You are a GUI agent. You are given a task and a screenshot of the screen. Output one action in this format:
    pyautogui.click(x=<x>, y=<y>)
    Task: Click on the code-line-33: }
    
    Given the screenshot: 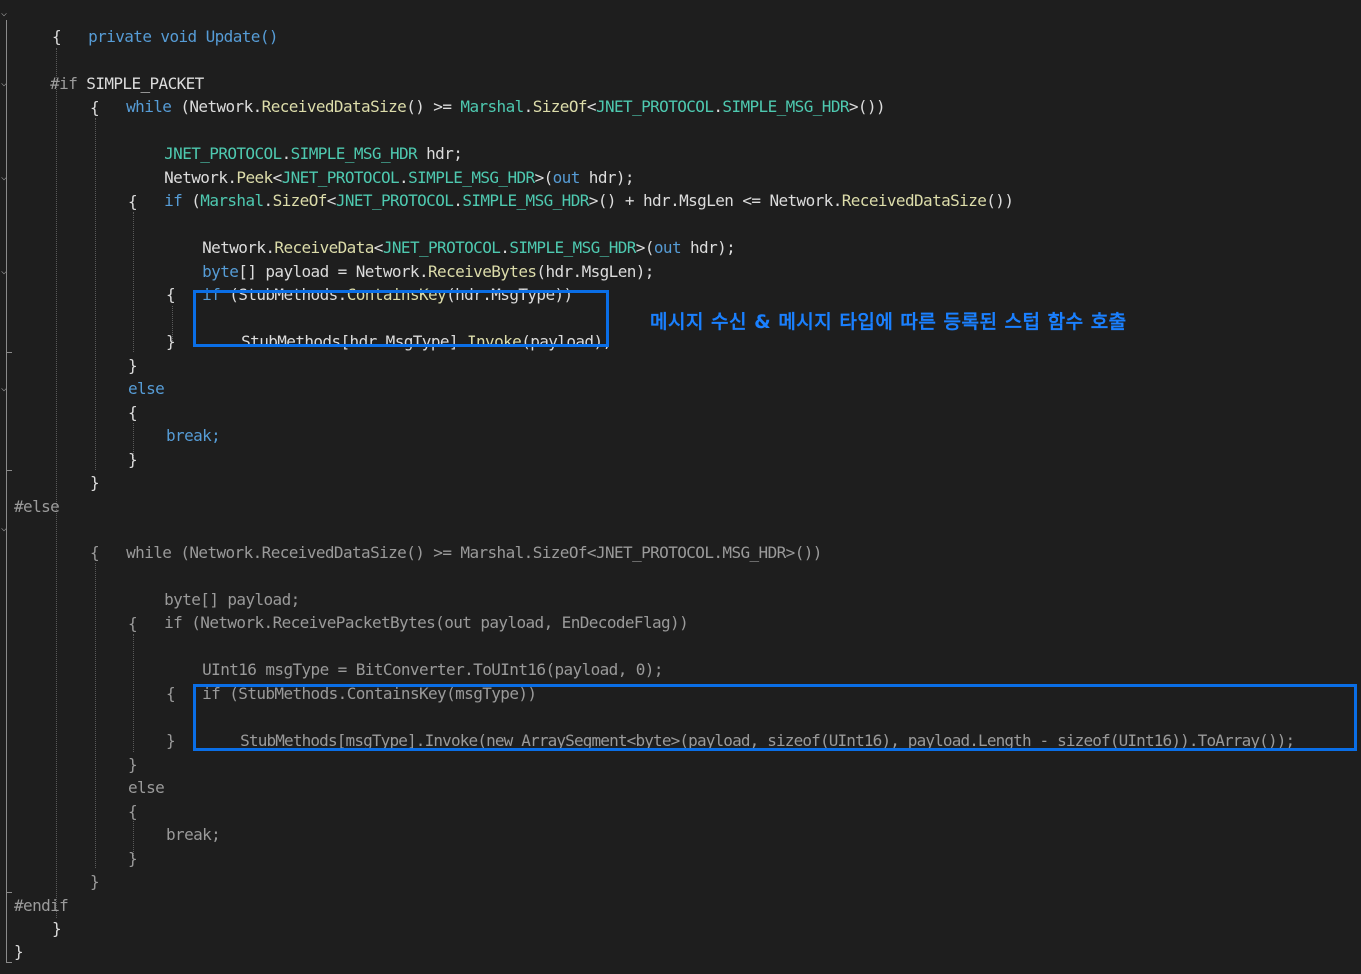 What is the action you would take?
    pyautogui.click(x=133, y=764)
    